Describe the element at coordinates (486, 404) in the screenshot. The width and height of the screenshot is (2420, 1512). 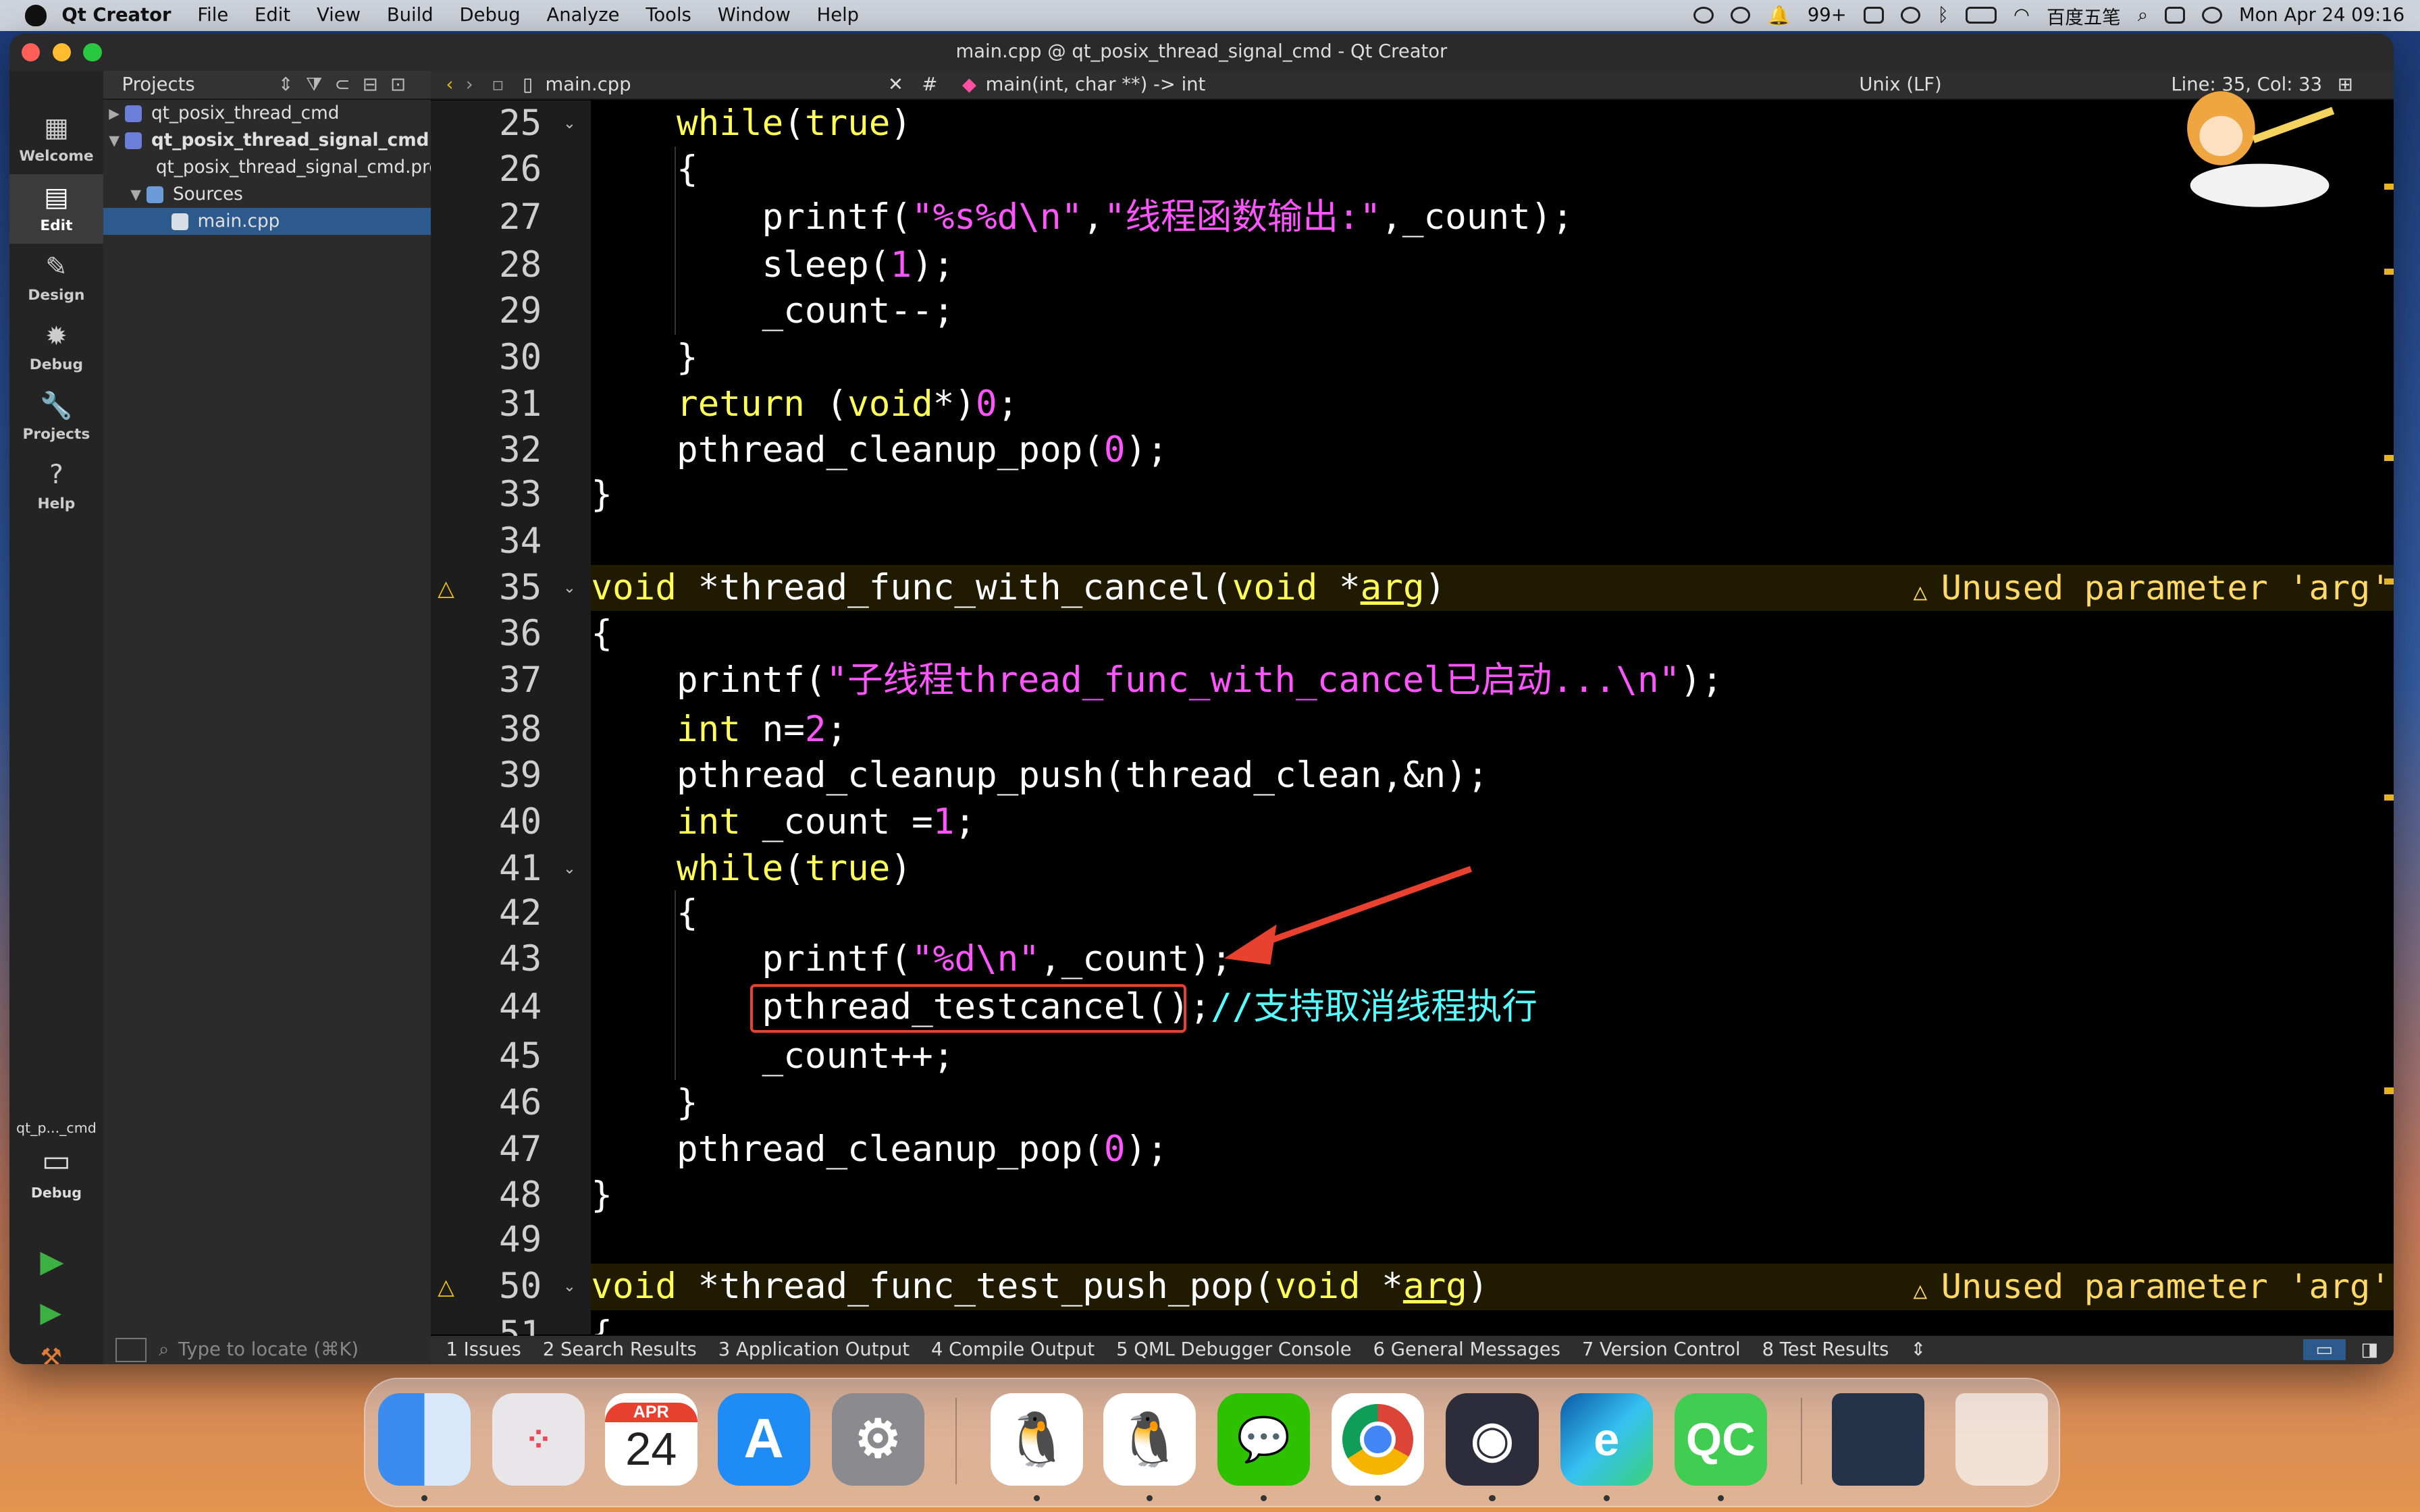
I see `line-number: 31` at that location.